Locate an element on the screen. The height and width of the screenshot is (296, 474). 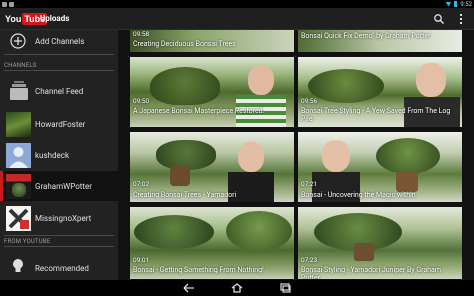
channel-feed-icon is located at coordinates (19, 90).